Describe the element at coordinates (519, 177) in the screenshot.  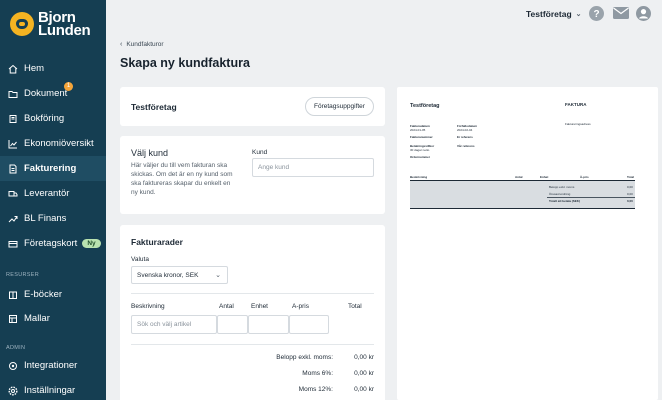
I see `preview-col-quantity: Antal` at that location.